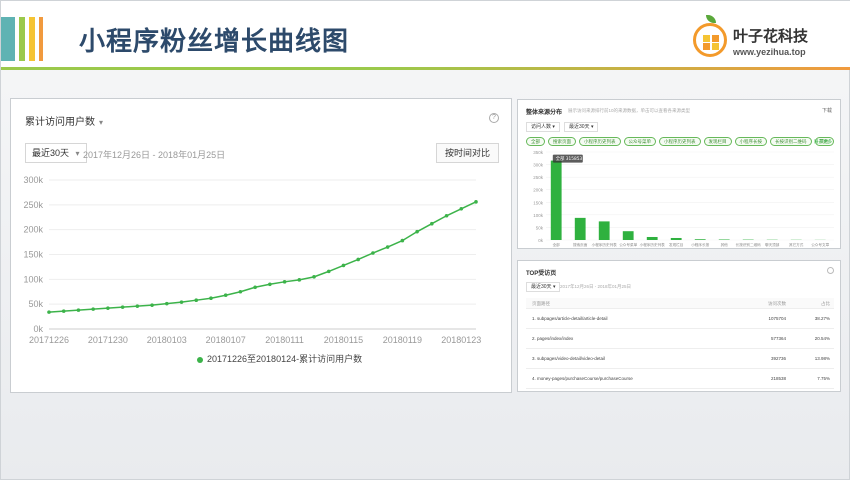  What do you see at coordinates (553, 338) in the screenshot?
I see `page-path: 2. pages/index/index` at bounding box center [553, 338].